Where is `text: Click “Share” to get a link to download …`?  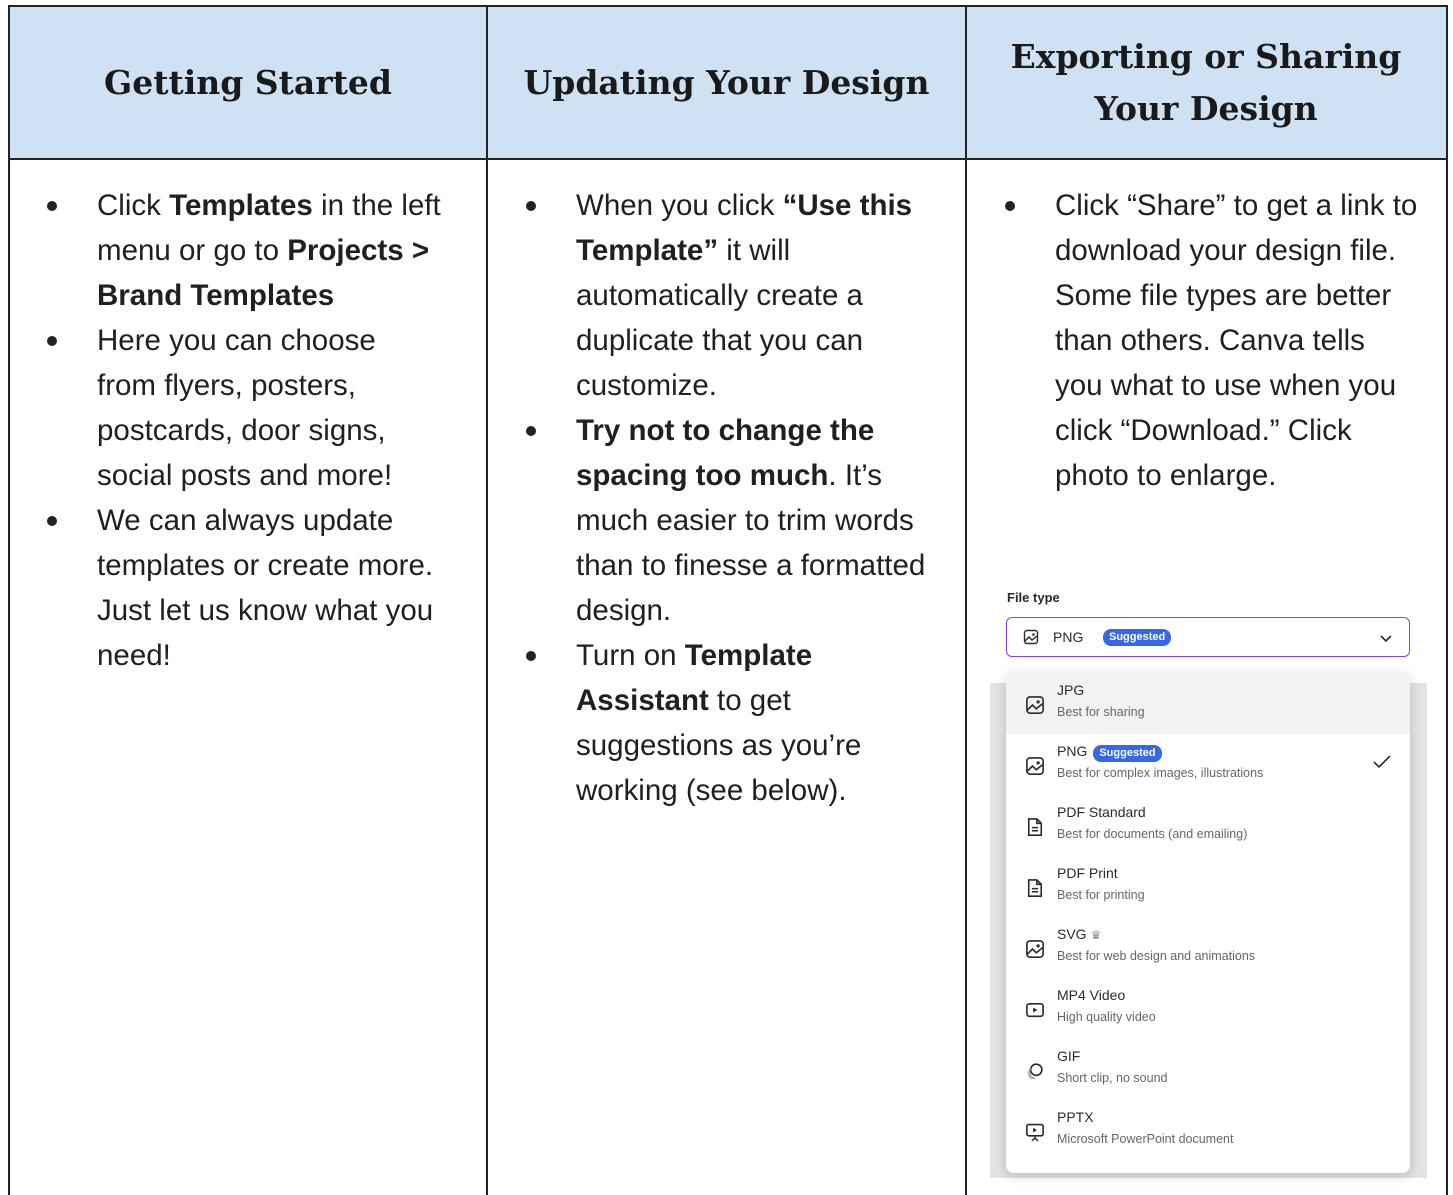
text: Click “Share” to get a link to download … is located at coordinates (1236, 340).